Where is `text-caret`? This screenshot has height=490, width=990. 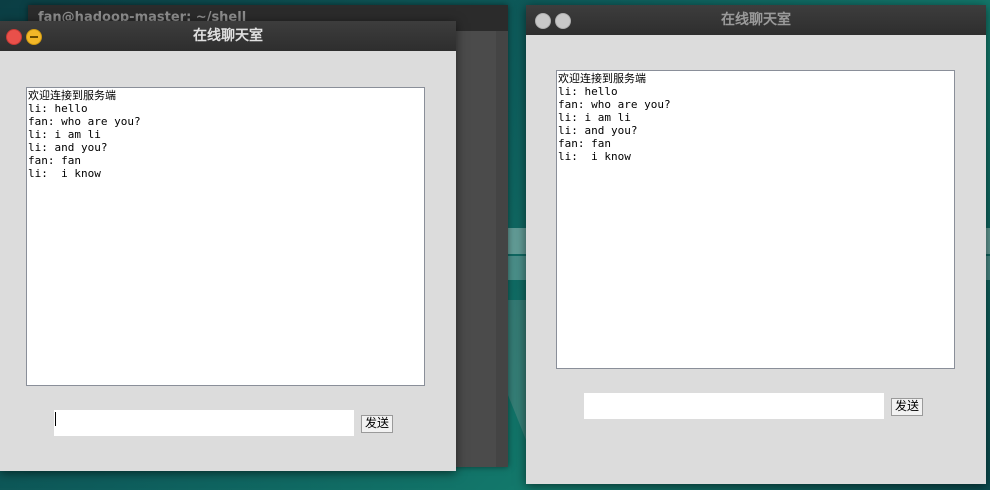 text-caret is located at coordinates (55, 419).